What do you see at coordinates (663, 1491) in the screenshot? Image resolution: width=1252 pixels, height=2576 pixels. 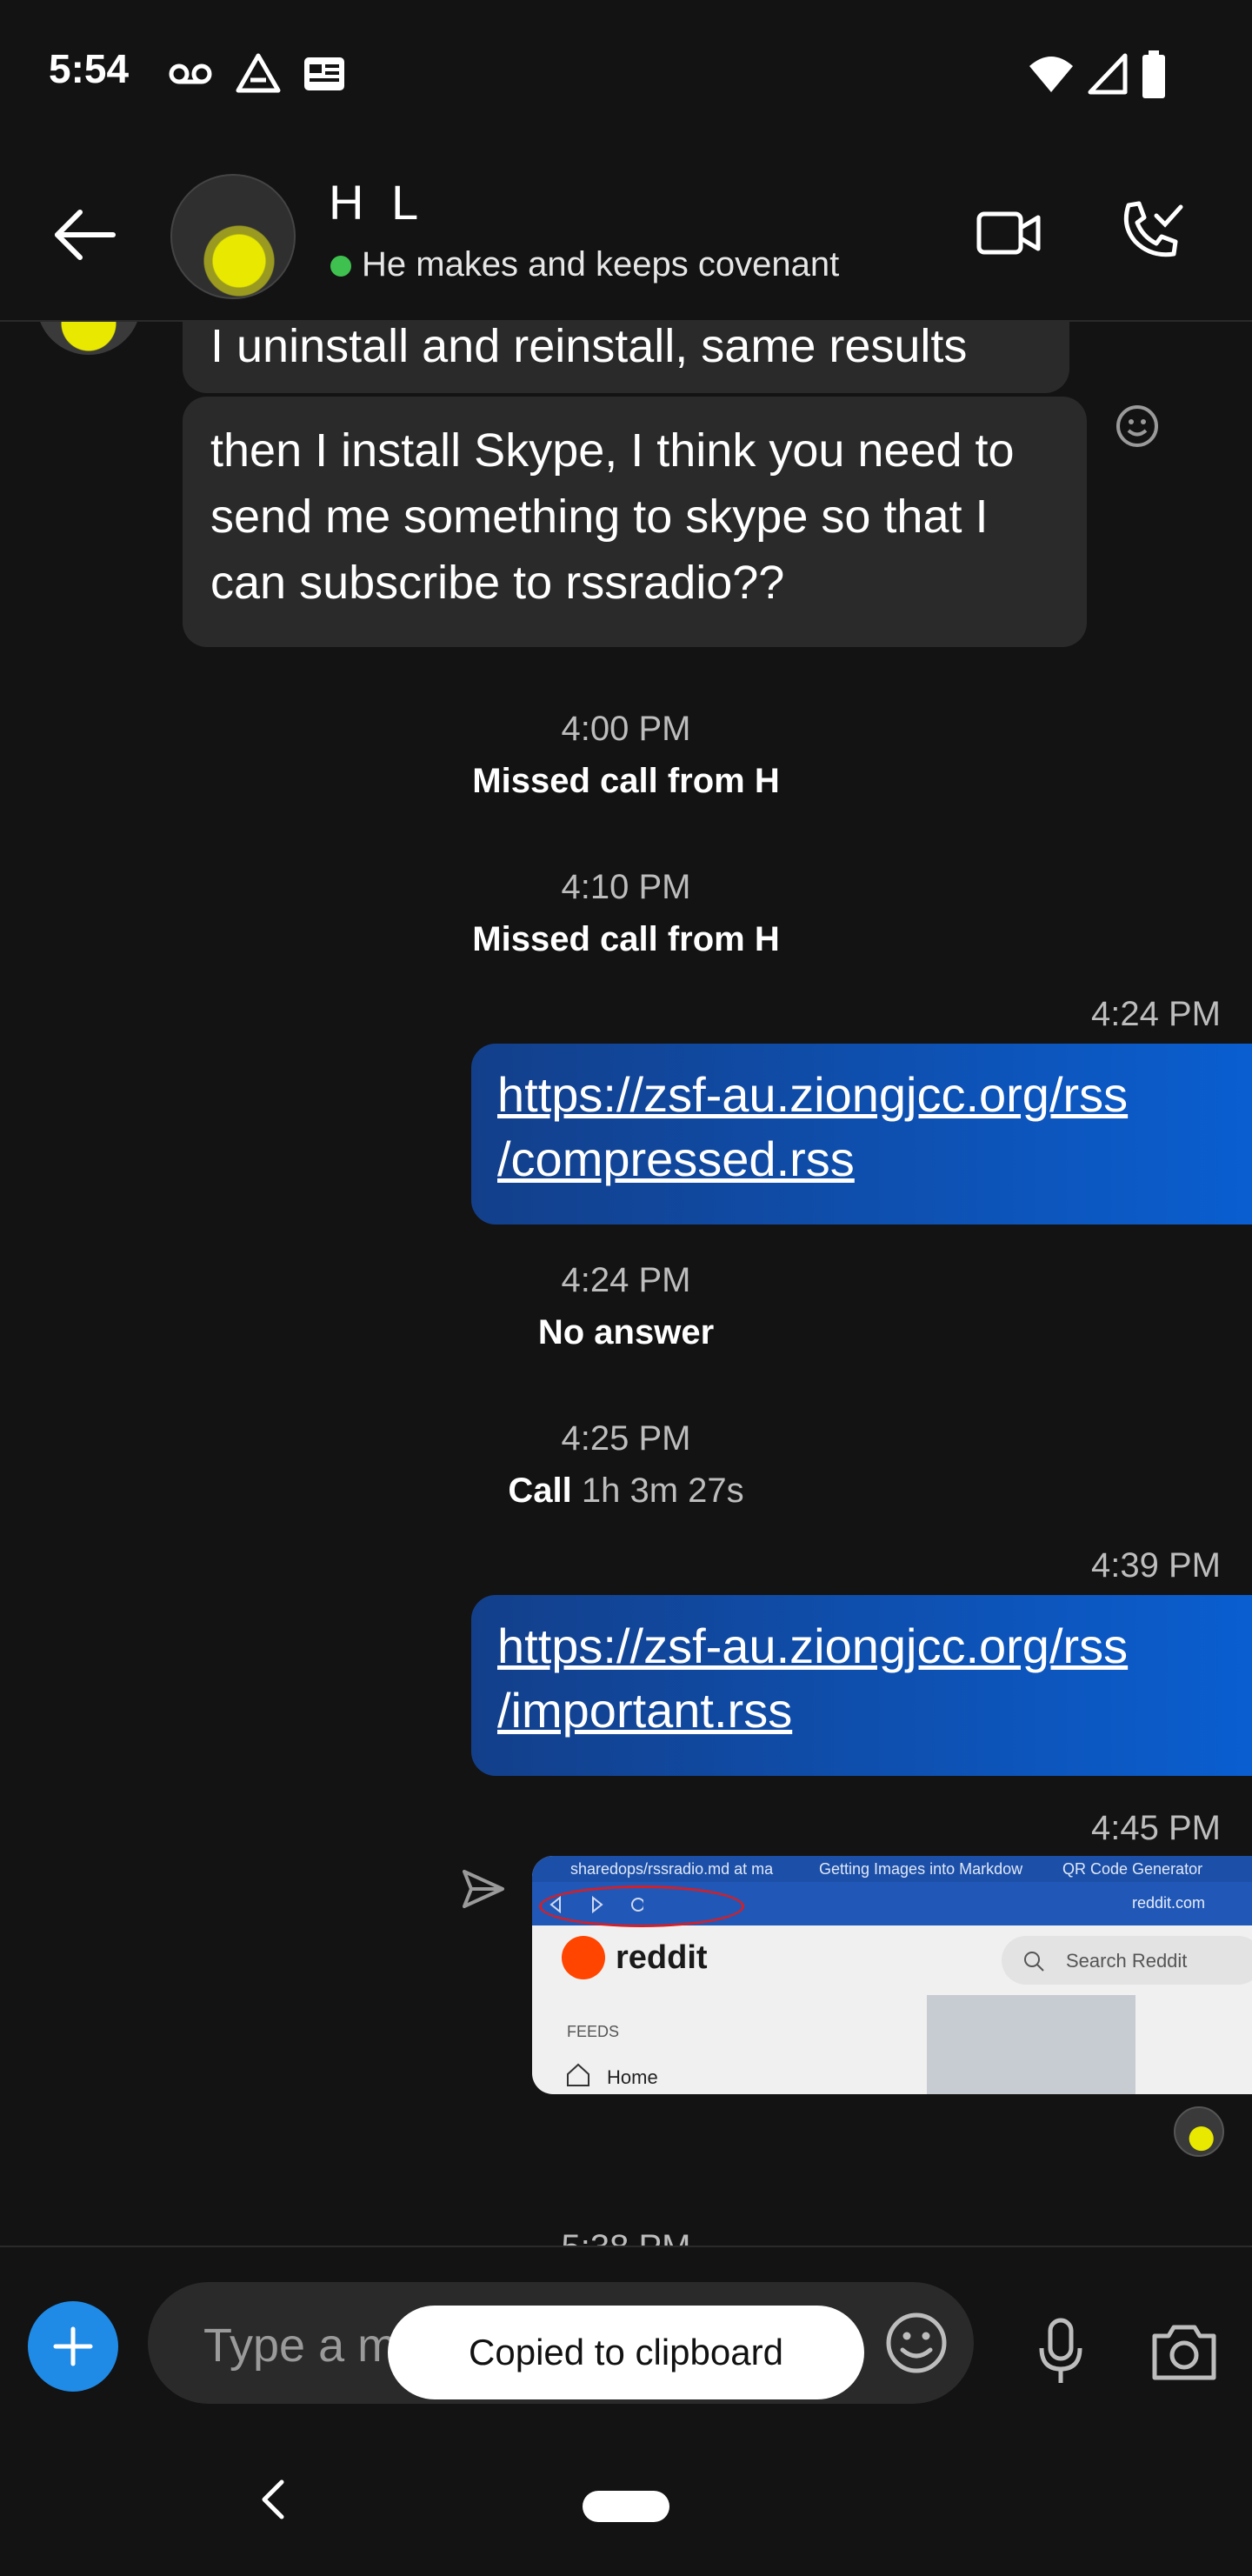 I see `call-duration: 1h 3m 27s` at bounding box center [663, 1491].